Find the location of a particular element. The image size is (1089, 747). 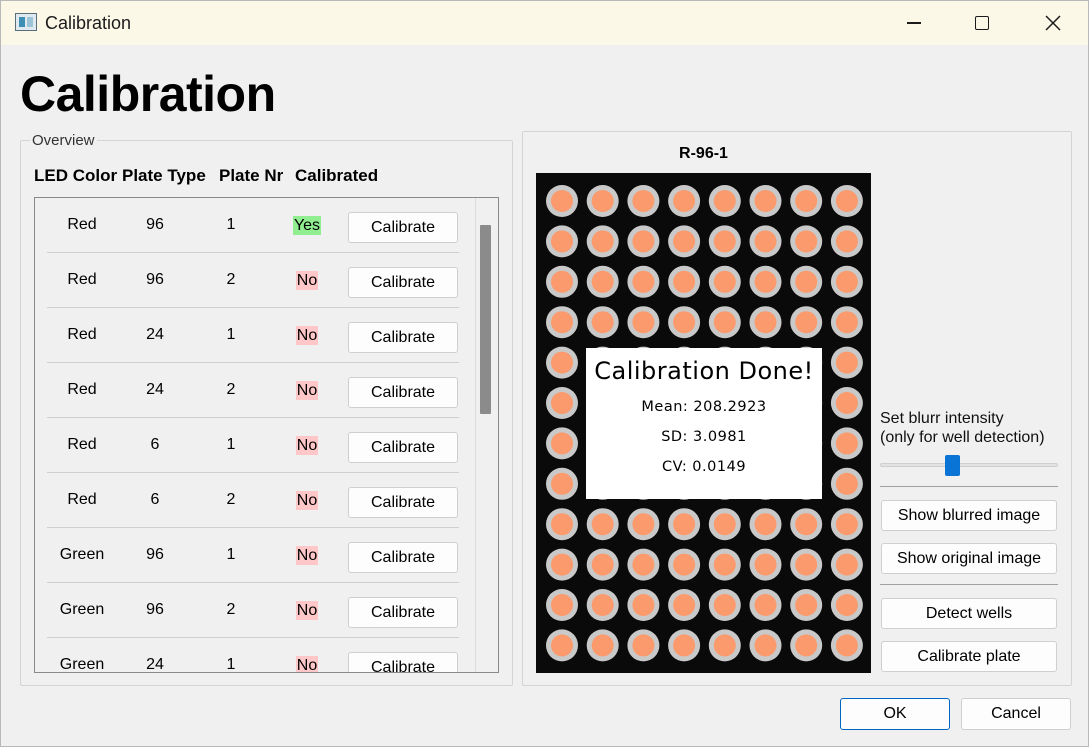

blur-label-line2: (only for well detection) is located at coordinates (962, 437).